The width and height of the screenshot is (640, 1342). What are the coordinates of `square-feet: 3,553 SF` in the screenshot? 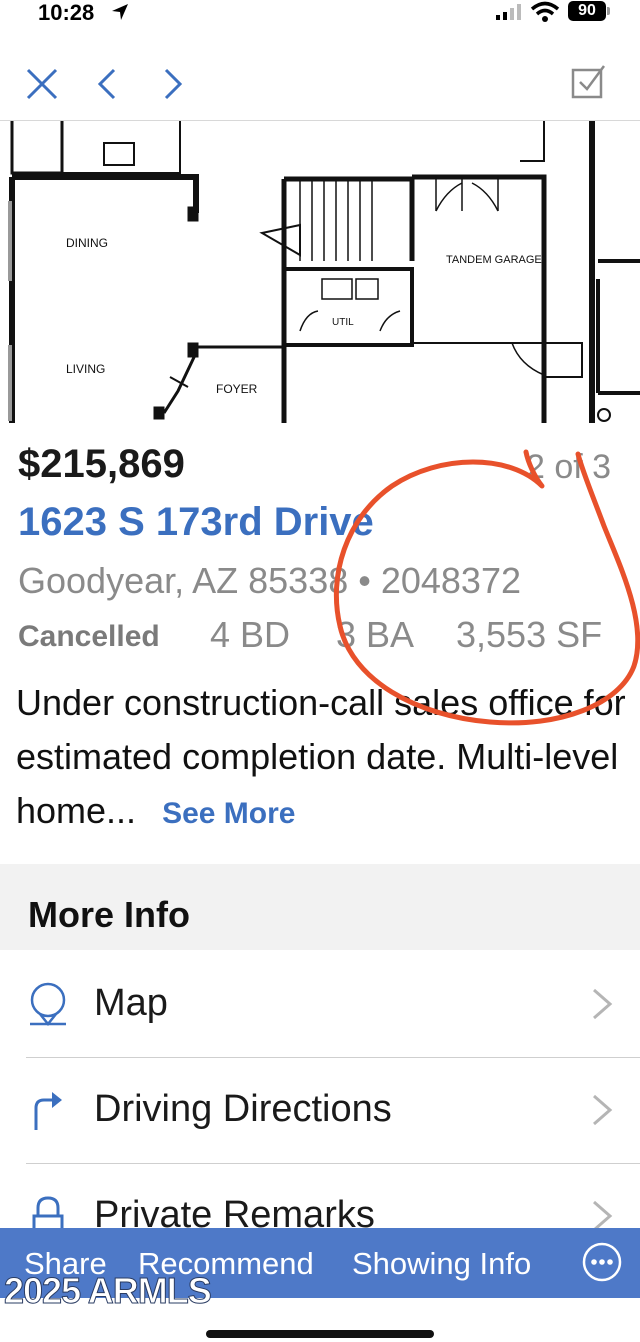 It's located at (529, 634).